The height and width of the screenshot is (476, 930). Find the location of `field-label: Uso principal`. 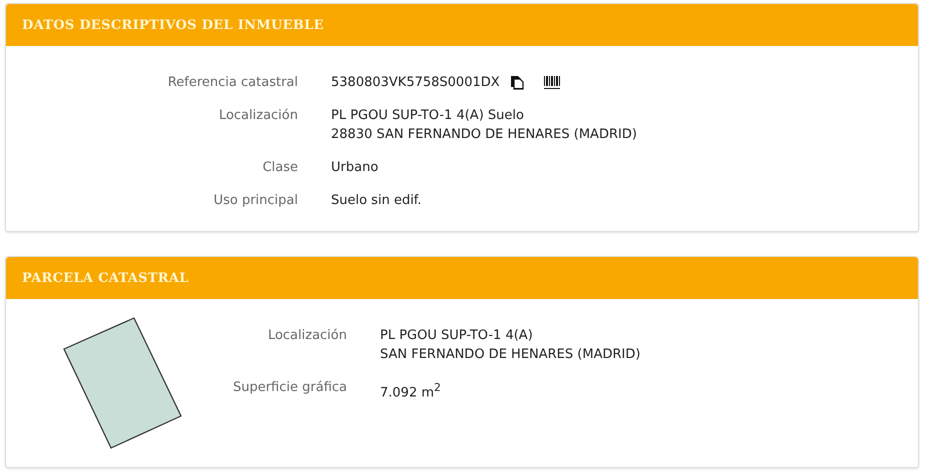

field-label: Uso principal is located at coordinates (255, 201).